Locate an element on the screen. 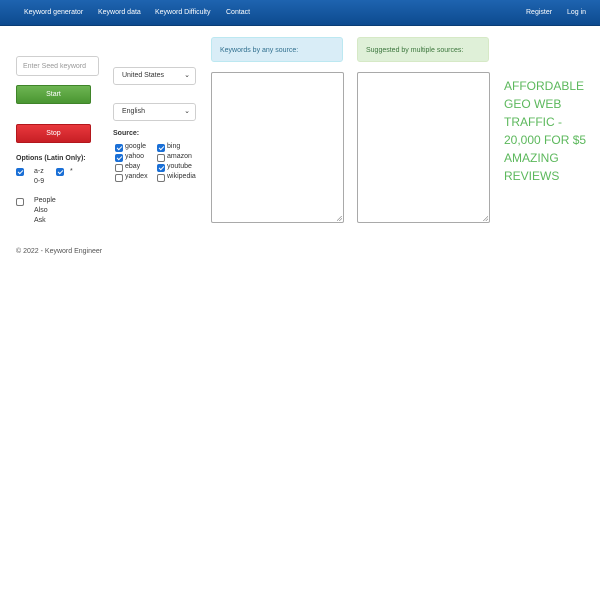 Image resolution: width=600 pixels, height=600 pixels. source-yahoo-checkbox is located at coordinates (119, 158).